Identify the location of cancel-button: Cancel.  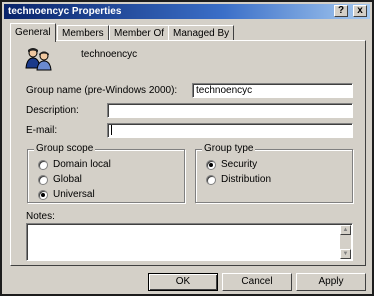
(257, 282).